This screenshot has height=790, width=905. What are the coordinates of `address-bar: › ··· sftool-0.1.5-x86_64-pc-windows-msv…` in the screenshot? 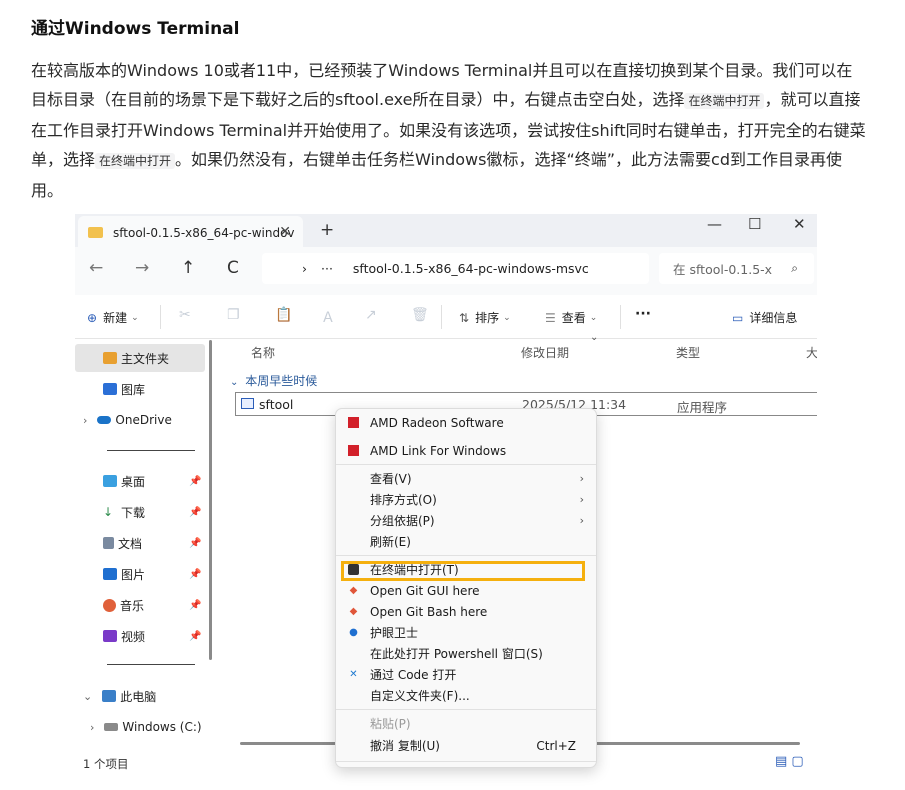 It's located at (455, 268).